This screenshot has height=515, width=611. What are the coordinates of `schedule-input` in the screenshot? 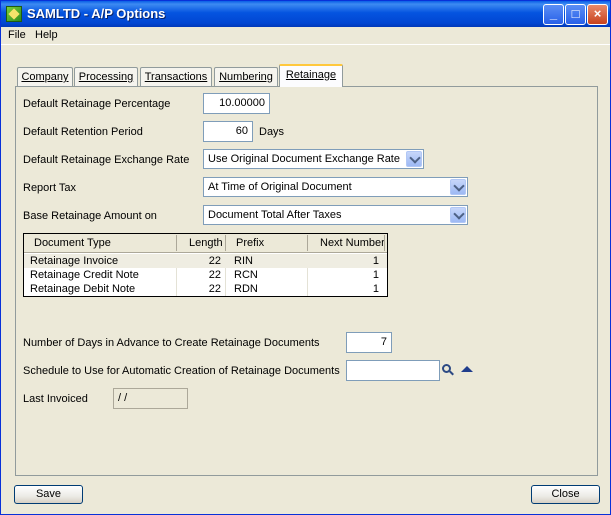 It's located at (393, 370).